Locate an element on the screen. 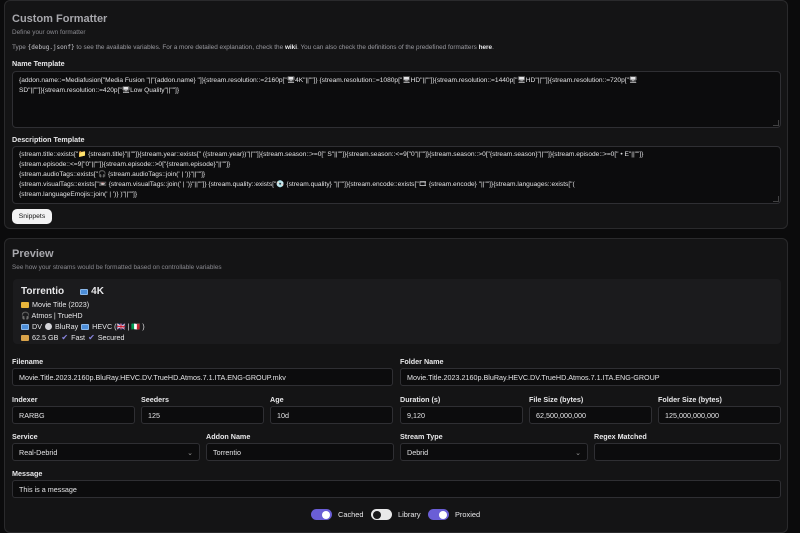 This screenshot has height=533, width=800. package-icon is located at coordinates (25, 337).